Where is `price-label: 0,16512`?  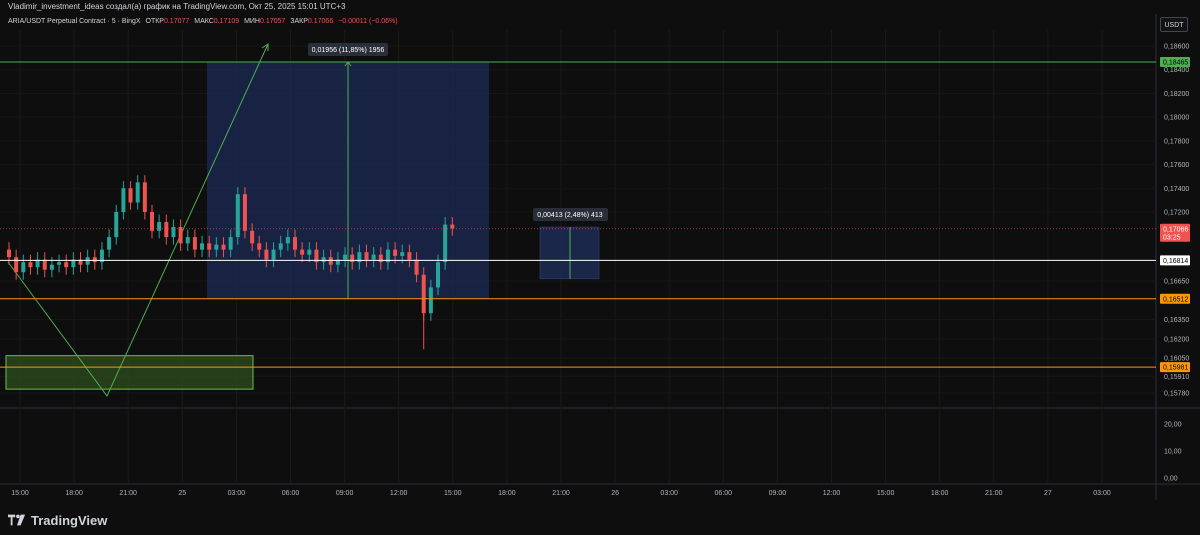 price-label: 0,16512 is located at coordinates (1175, 299).